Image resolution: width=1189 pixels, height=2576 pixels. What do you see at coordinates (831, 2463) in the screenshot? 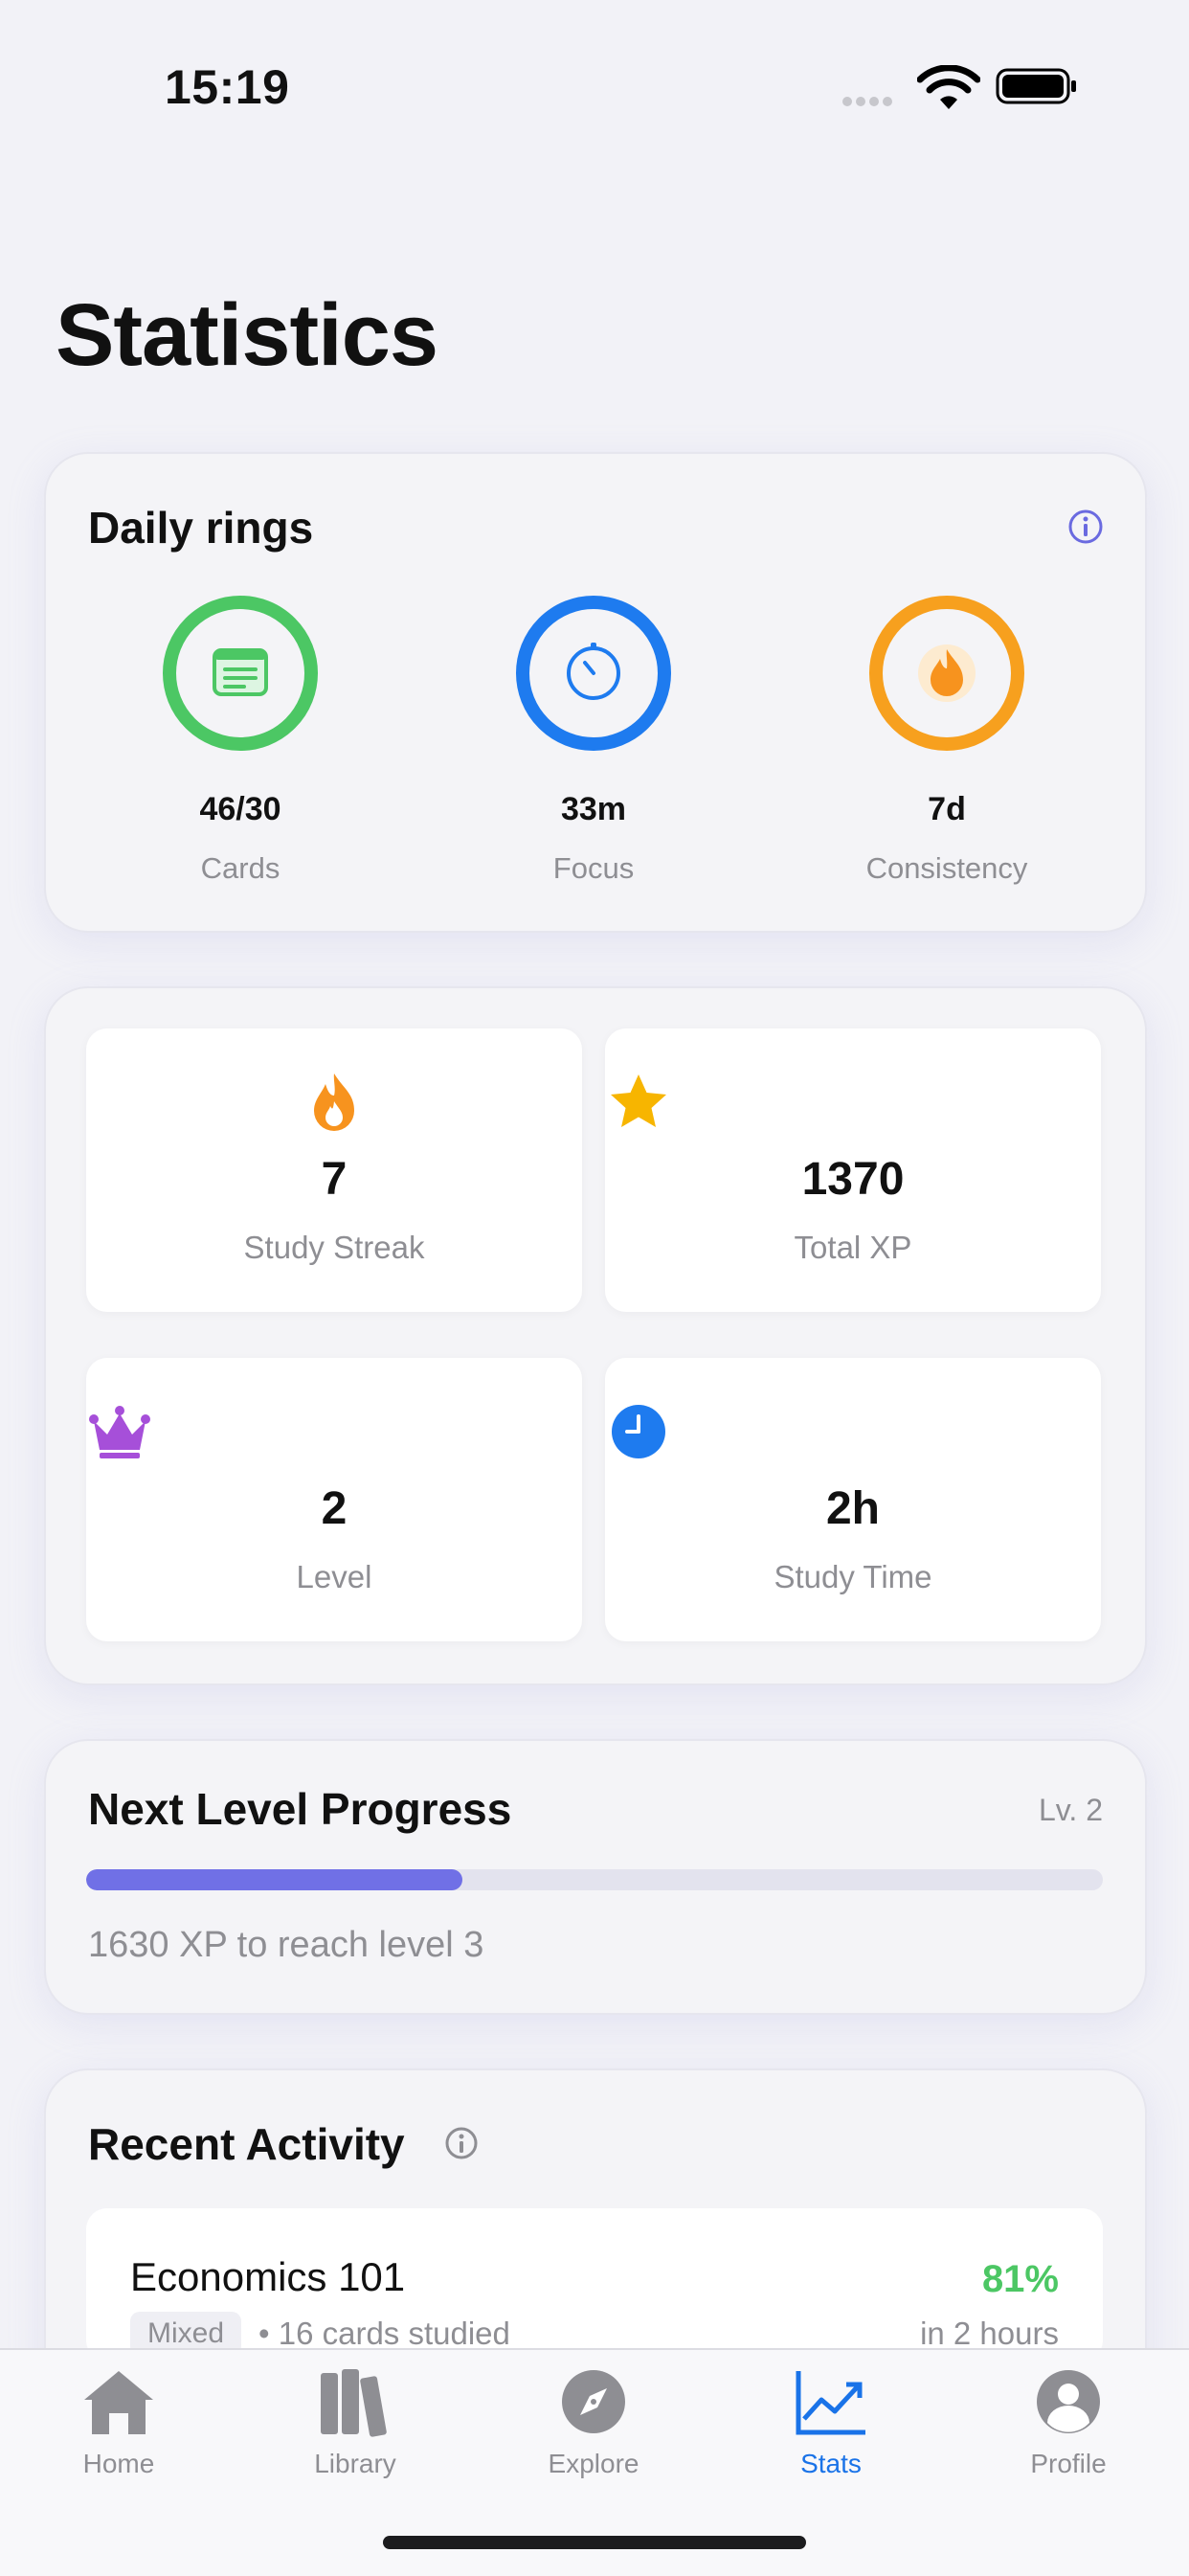
I see `tab-label: Stats` at bounding box center [831, 2463].